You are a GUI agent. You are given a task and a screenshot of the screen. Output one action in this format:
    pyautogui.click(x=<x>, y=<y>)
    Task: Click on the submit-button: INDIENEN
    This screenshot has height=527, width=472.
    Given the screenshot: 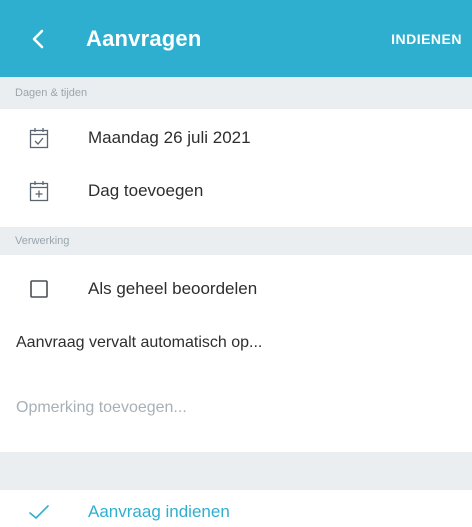 What is the action you would take?
    pyautogui.click(x=426, y=38)
    